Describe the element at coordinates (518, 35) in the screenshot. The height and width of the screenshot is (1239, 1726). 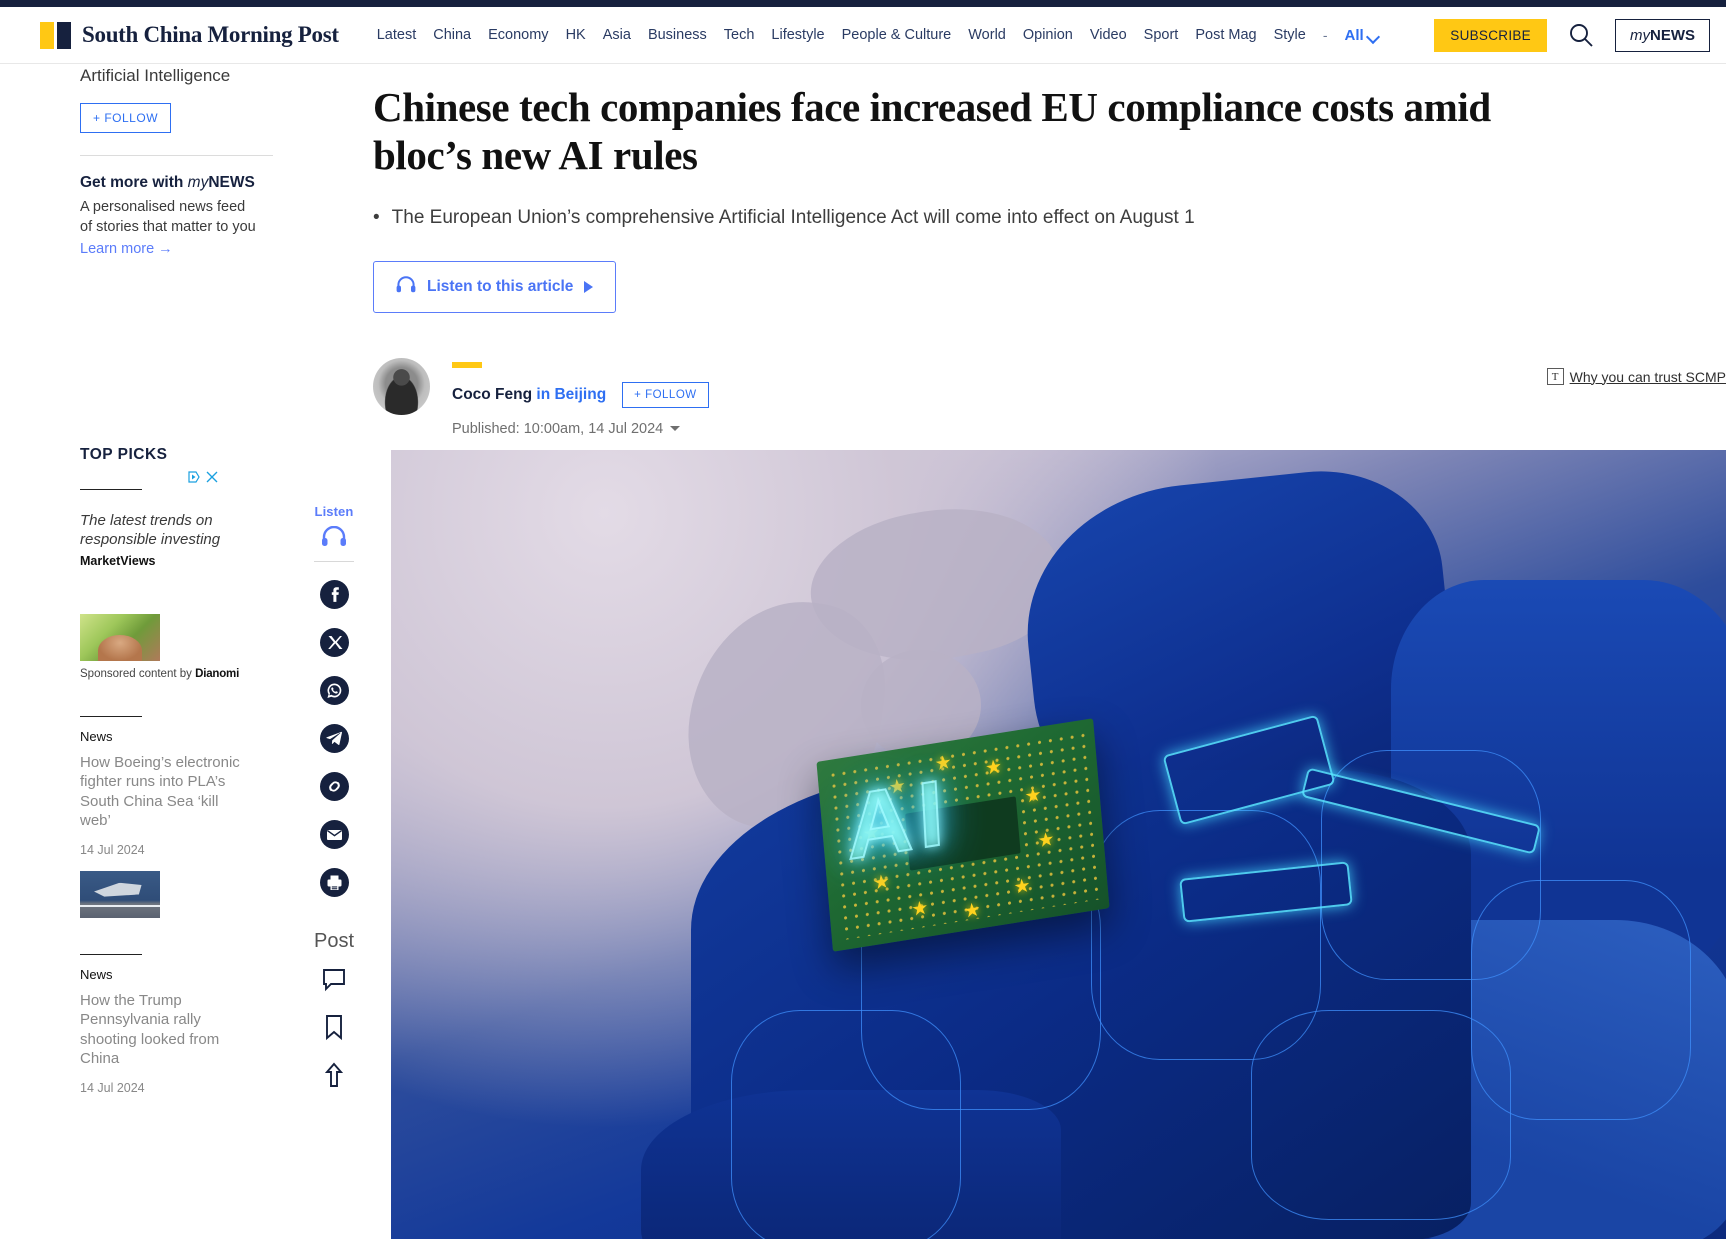
I see `nav-item-economy: Economy` at that location.